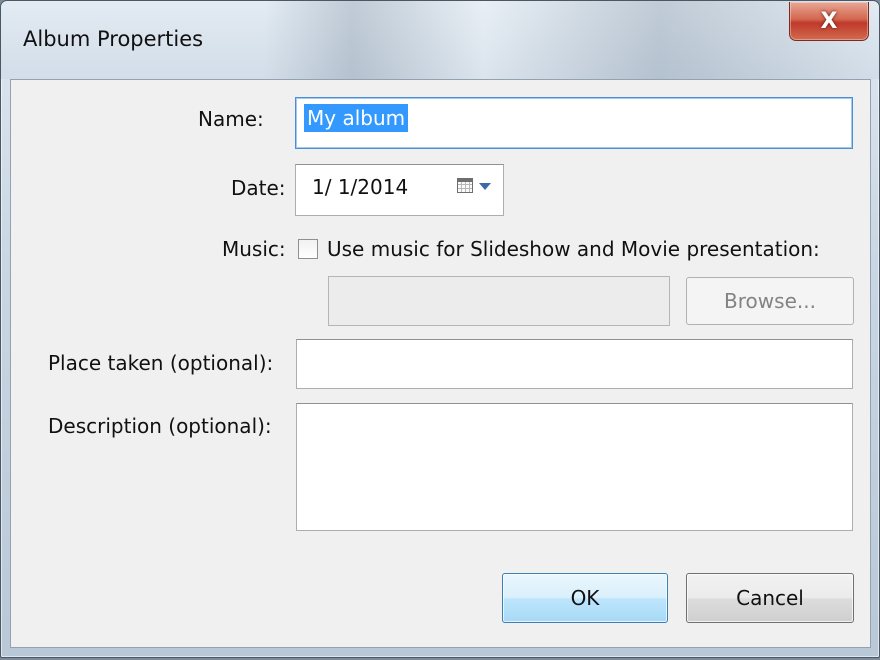 Image resolution: width=880 pixels, height=660 pixels. I want to click on chevron-down-icon, so click(485, 186).